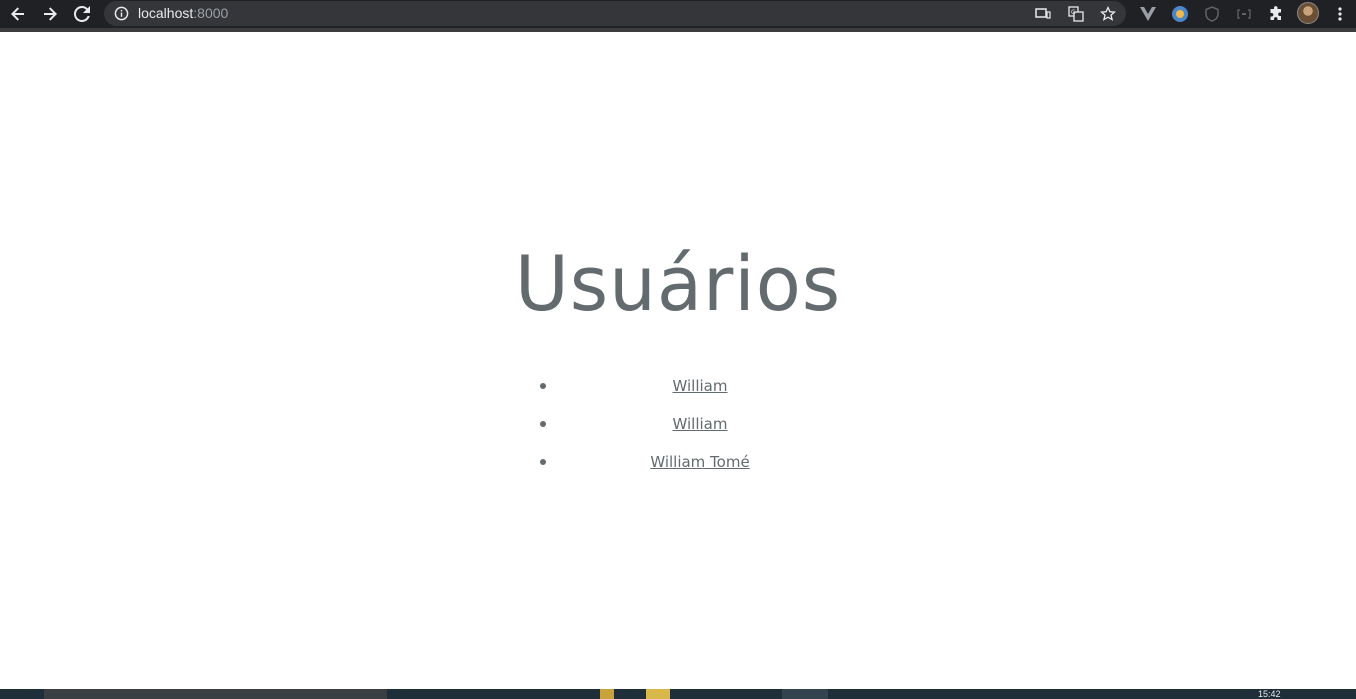 This screenshot has height=699, width=1356. I want to click on translate-icon: G, so click(1076, 14).